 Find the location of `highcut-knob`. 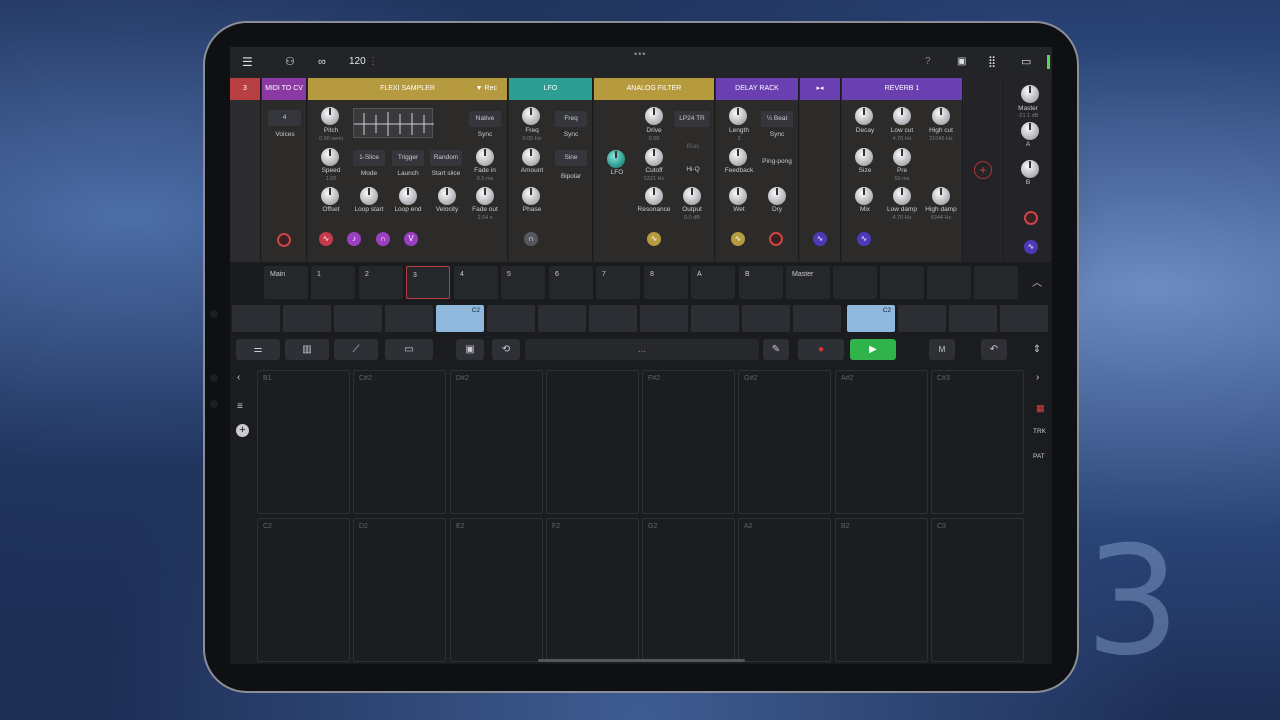

highcut-knob is located at coordinates (941, 116).